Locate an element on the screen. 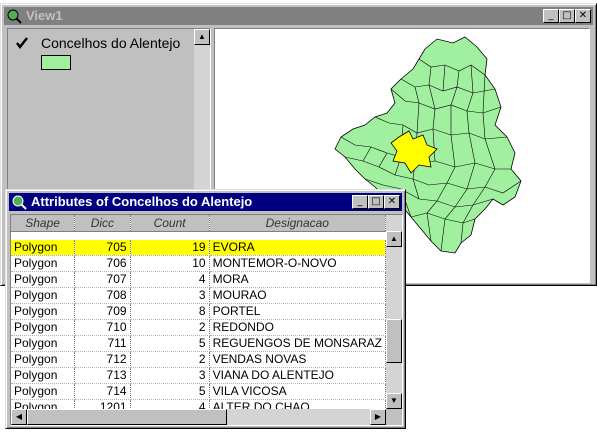  table-row: Polygon 706 10 MONTEMOR-O-NOVO is located at coordinates (198, 263).